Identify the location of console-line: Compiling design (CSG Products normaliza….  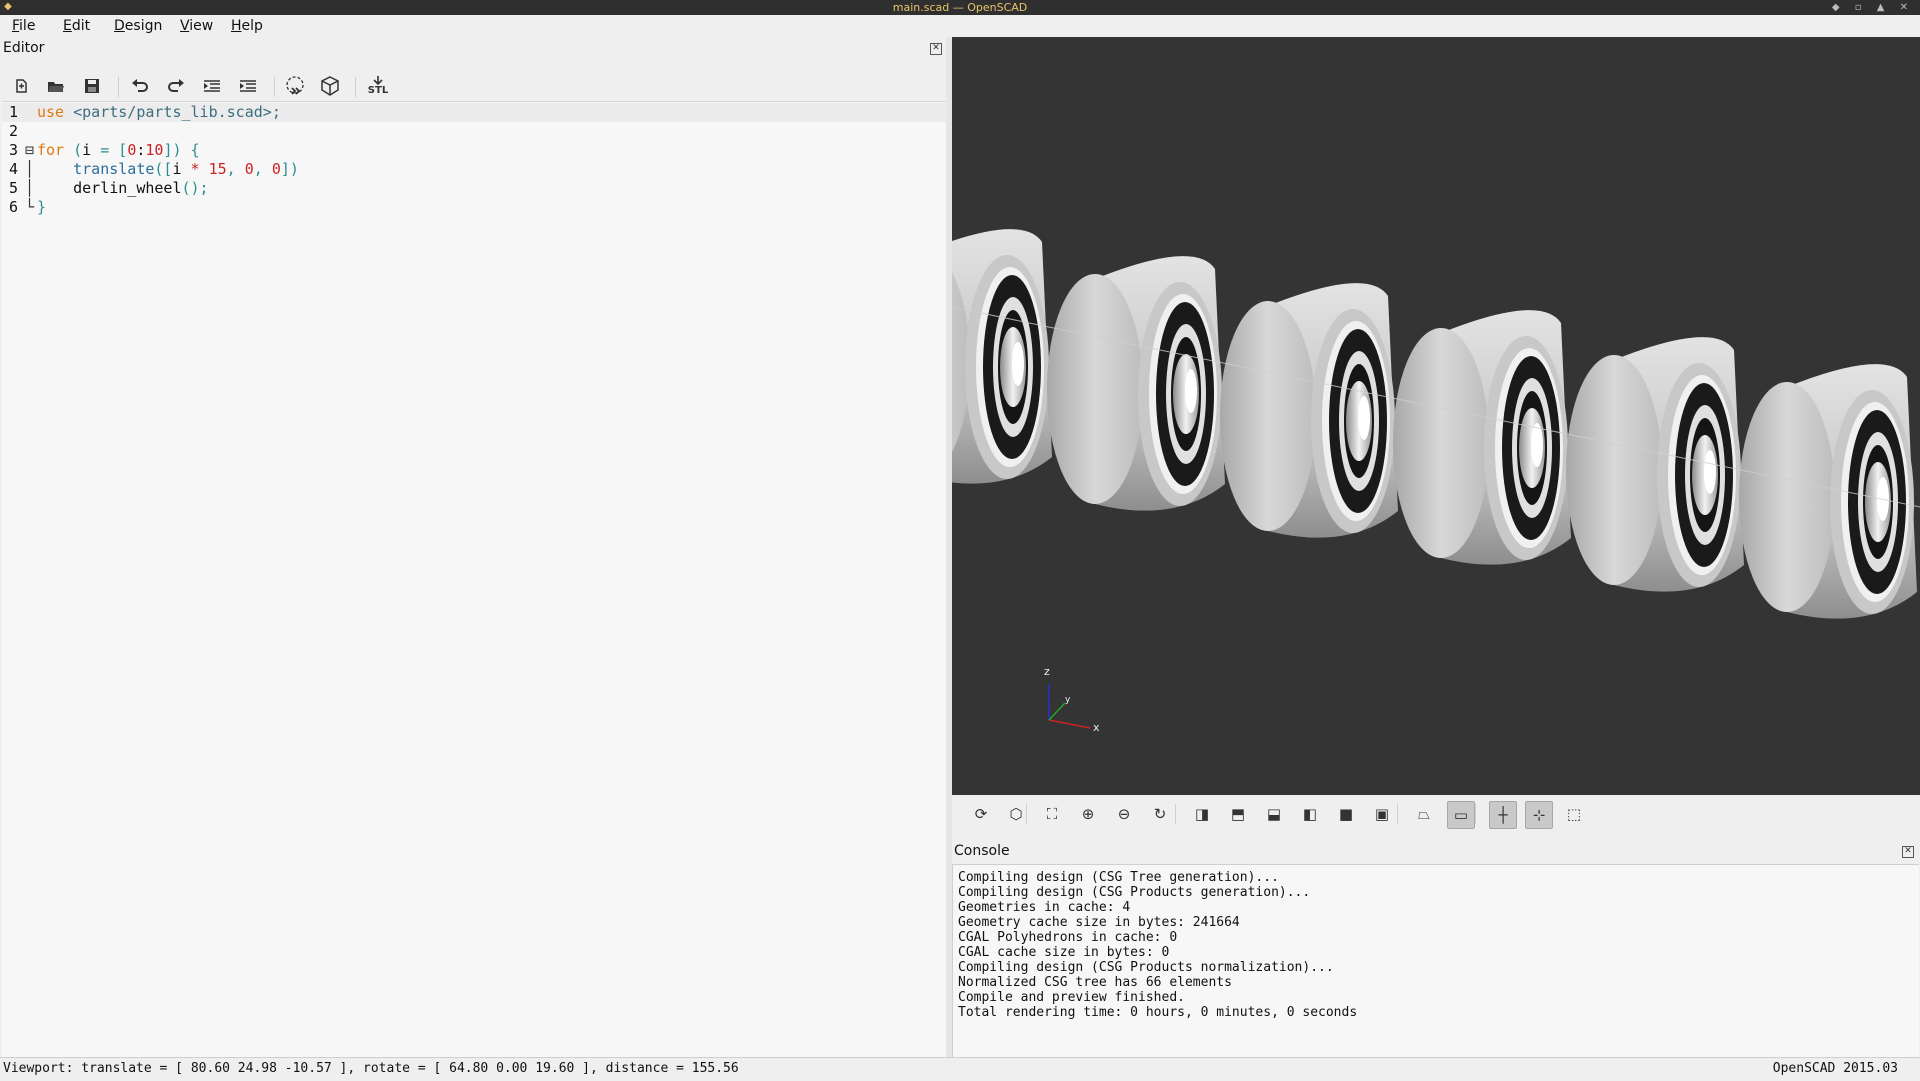
(1146, 967).